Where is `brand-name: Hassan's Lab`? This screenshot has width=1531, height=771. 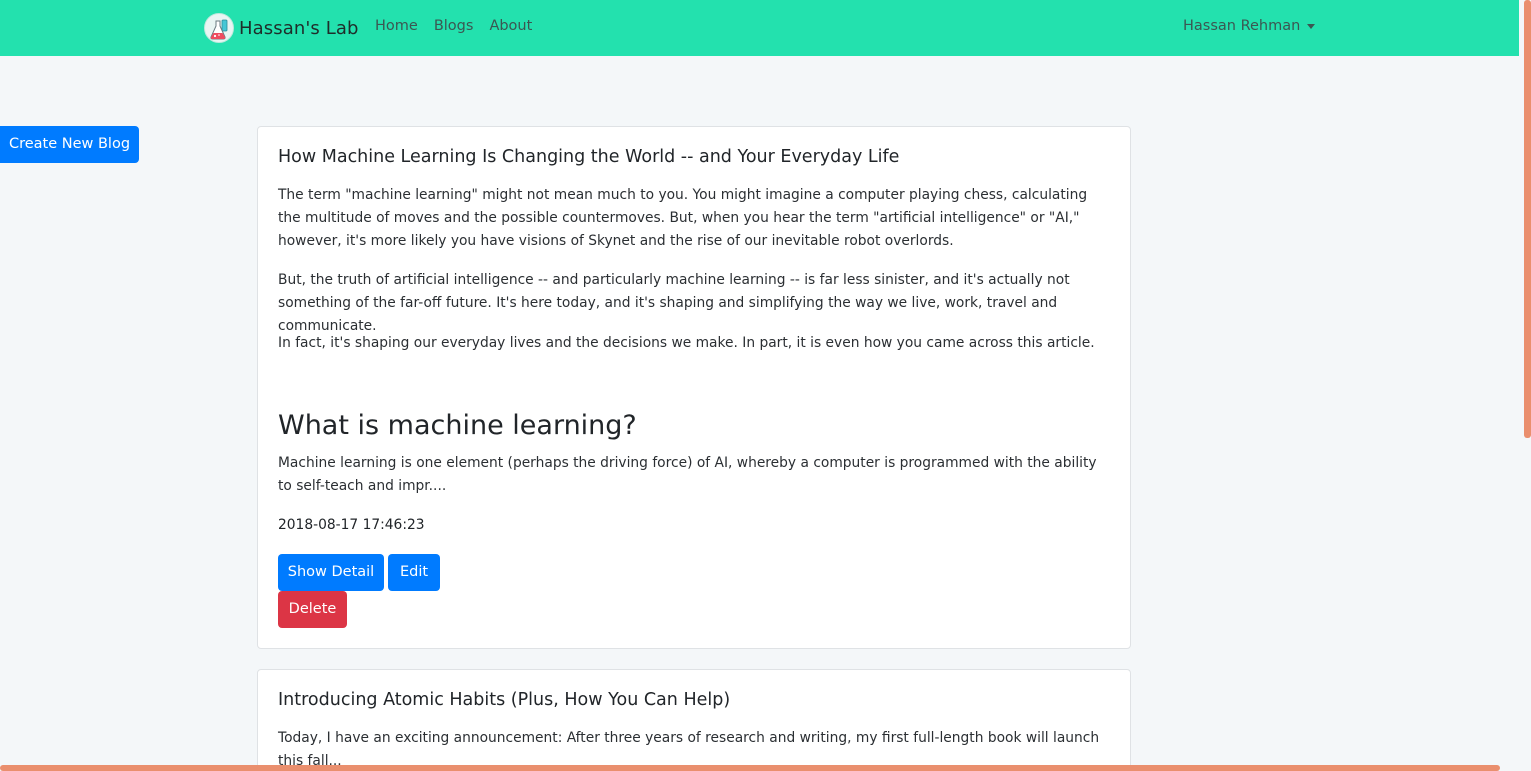
brand-name: Hassan's Lab is located at coordinates (299, 28).